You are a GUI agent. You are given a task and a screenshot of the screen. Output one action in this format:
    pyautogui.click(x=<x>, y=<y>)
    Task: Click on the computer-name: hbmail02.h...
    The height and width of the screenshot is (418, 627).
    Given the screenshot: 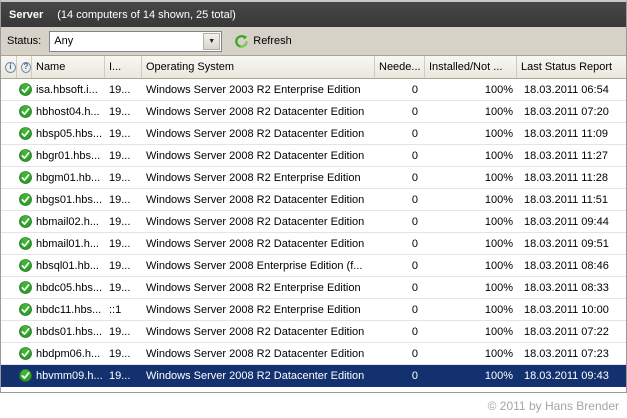 What is the action you would take?
    pyautogui.click(x=67, y=221)
    